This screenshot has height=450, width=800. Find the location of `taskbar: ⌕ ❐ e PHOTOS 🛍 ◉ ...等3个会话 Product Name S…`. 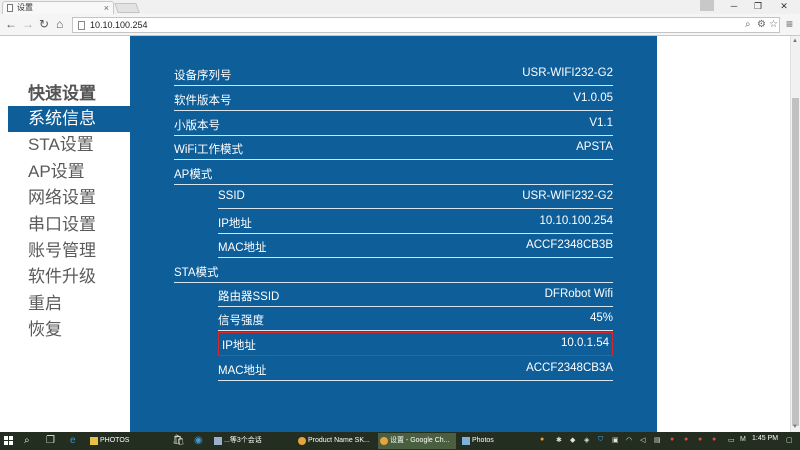

taskbar: ⌕ ❐ e PHOTOS 🛍 ◉ ...等3个会话 Product Name S… is located at coordinates (400, 441).